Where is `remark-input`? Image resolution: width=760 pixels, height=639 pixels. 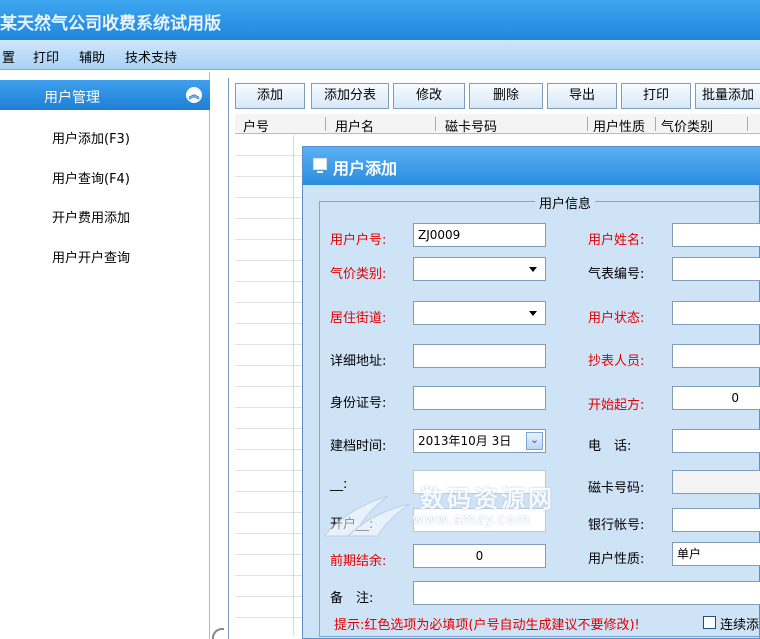
remark-input is located at coordinates (586, 593).